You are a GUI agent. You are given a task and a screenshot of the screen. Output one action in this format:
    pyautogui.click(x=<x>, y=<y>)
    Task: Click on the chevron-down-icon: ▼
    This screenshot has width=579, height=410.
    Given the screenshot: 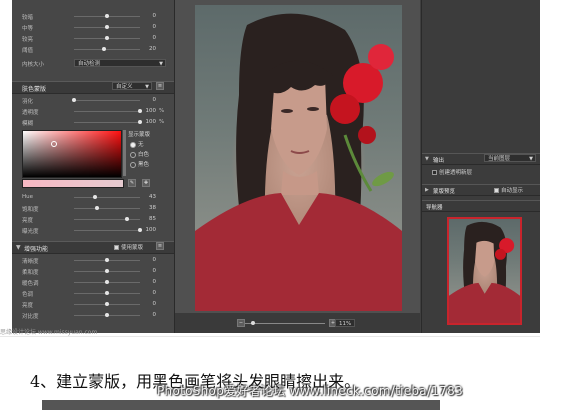 What is the action you would take?
    pyautogui.click(x=531, y=159)
    